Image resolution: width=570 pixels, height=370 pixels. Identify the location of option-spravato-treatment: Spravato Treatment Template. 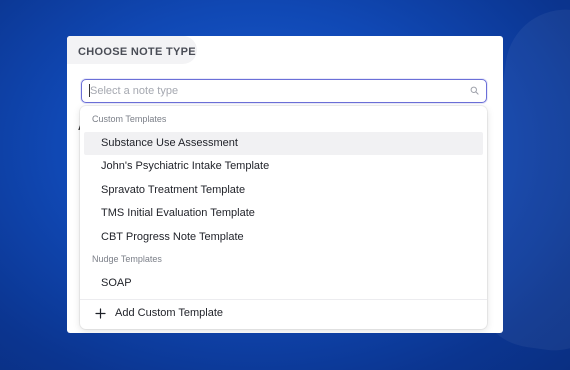
(283, 190).